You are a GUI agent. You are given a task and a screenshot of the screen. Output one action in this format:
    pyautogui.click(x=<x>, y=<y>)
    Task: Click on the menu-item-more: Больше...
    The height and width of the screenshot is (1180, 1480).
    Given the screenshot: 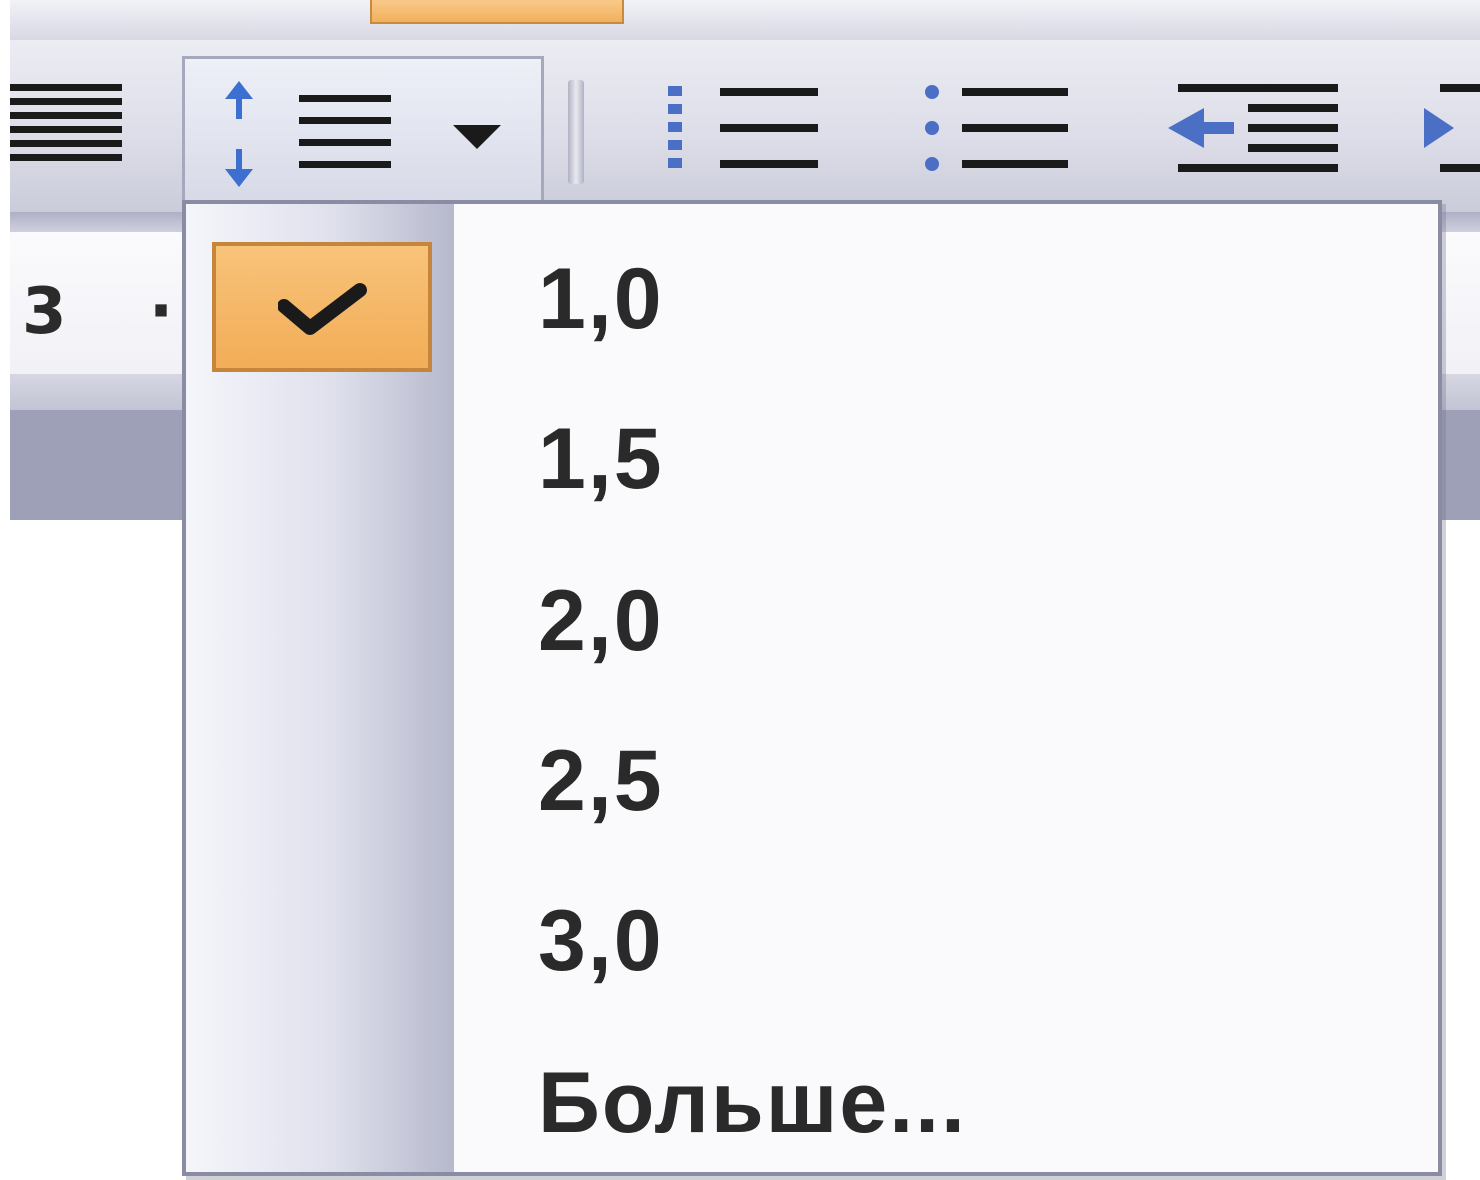 What is the action you would take?
    pyautogui.click(x=812, y=1100)
    